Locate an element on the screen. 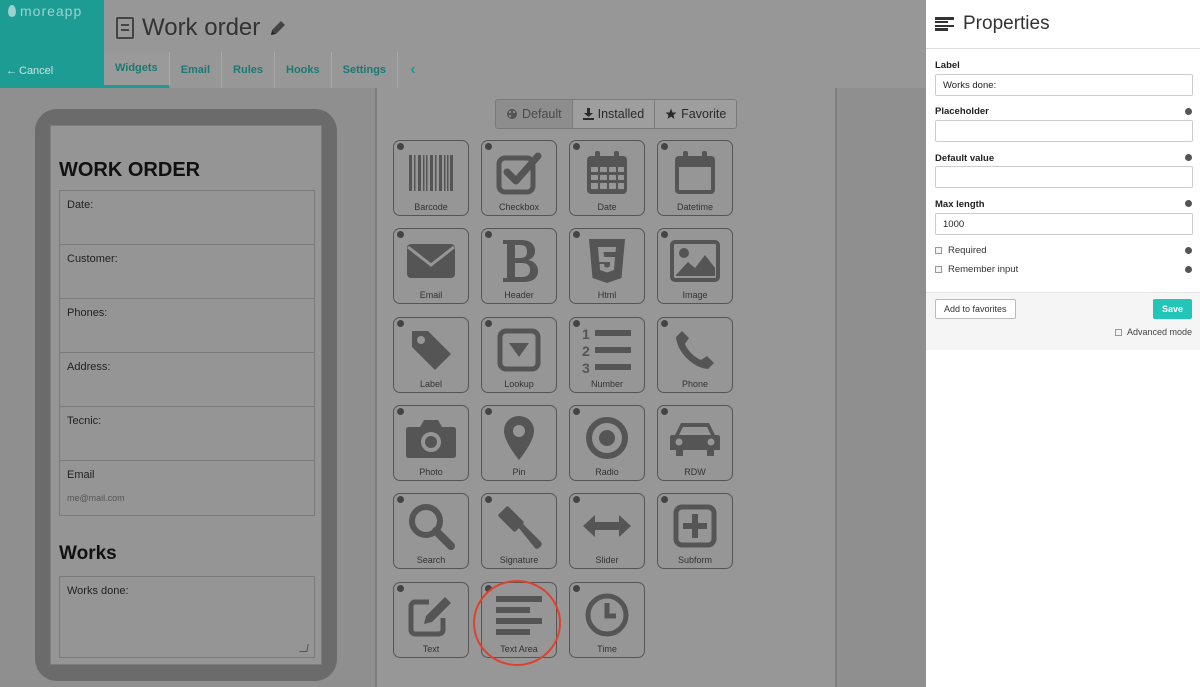 The height and width of the screenshot is (687, 1200). palette-icon is located at coordinates (512, 114).